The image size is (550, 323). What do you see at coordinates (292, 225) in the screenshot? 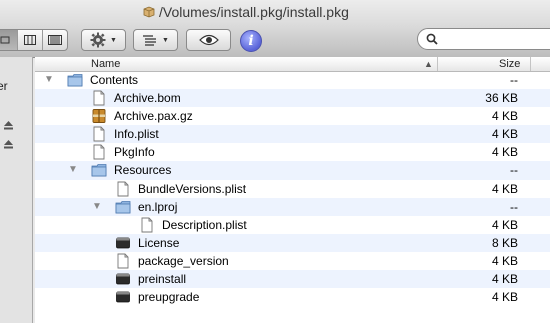
I see `file-row: Description.plist 4 KB` at bounding box center [292, 225].